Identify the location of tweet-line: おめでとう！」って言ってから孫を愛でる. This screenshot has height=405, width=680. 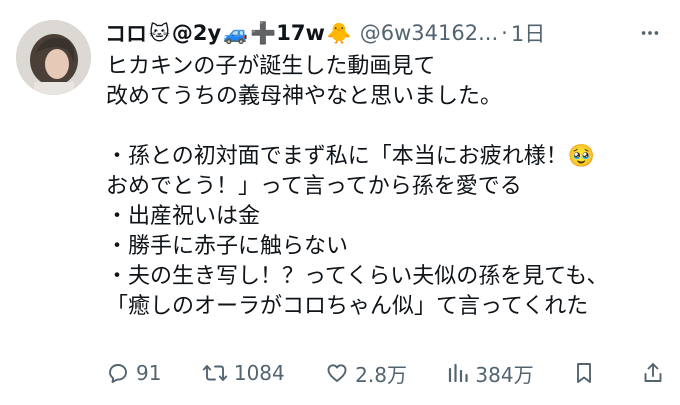
(314, 186).